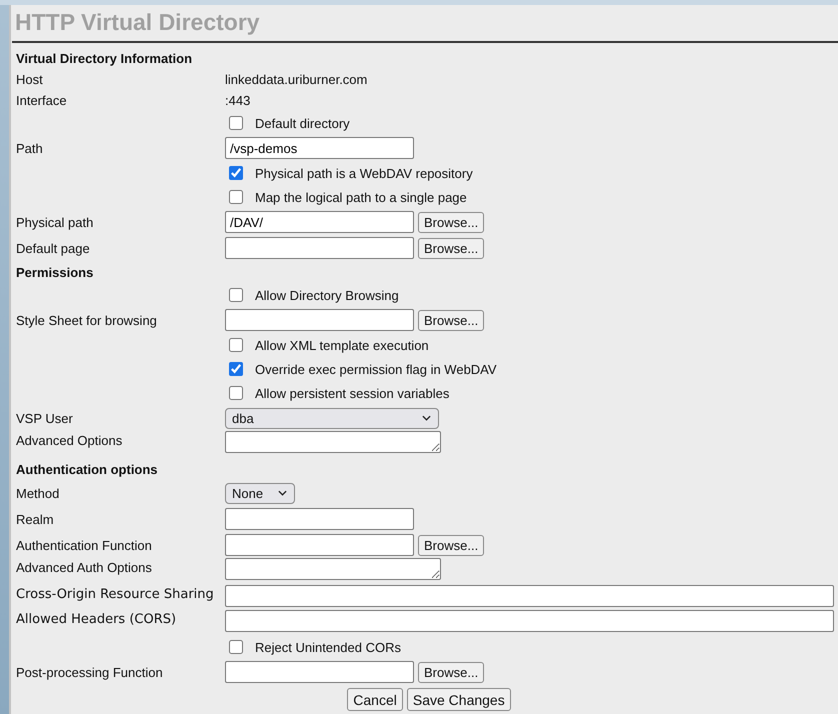 The width and height of the screenshot is (838, 714). Describe the element at coordinates (89, 672) in the screenshot. I see `field-label: Post-processing Function` at that location.